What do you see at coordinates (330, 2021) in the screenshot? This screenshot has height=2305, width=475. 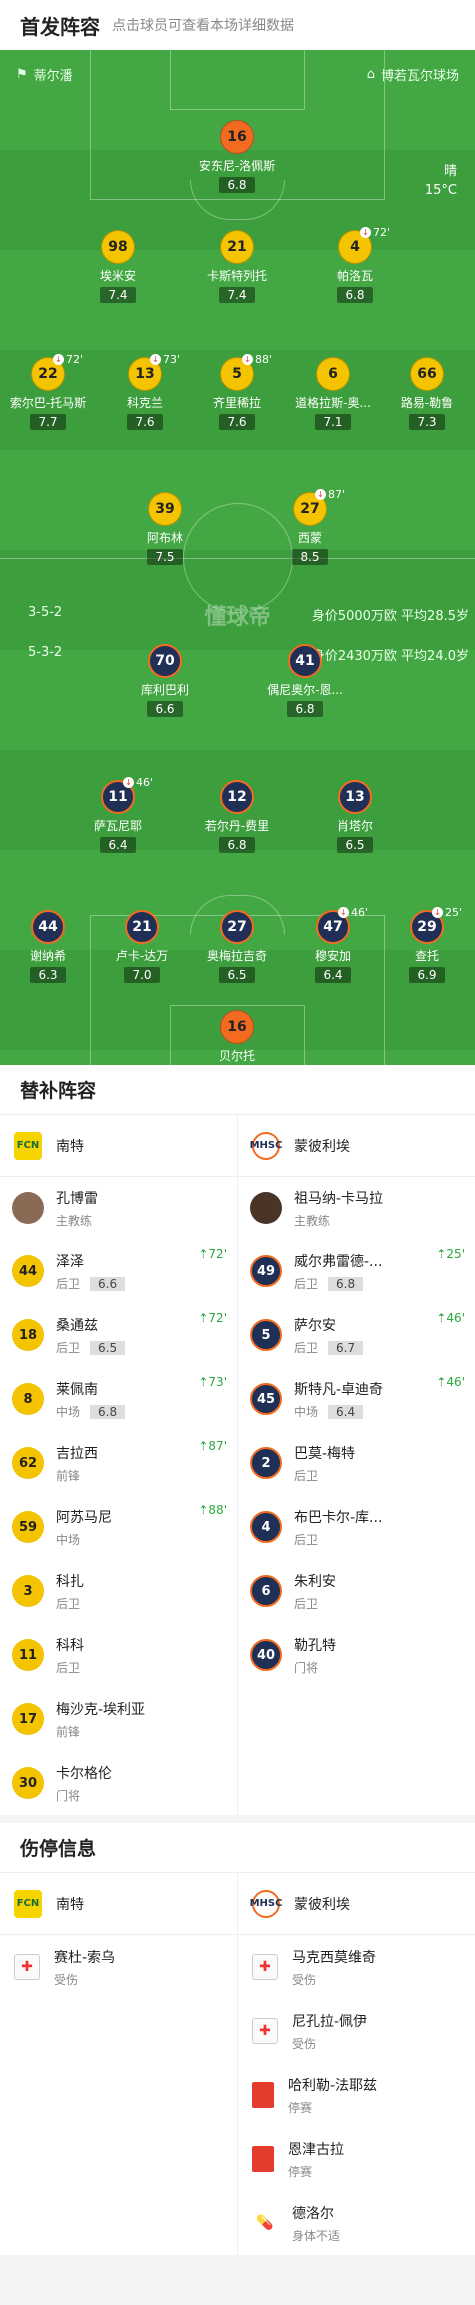 I see `injured-player-name: 尼孔拉-佩伊` at bounding box center [330, 2021].